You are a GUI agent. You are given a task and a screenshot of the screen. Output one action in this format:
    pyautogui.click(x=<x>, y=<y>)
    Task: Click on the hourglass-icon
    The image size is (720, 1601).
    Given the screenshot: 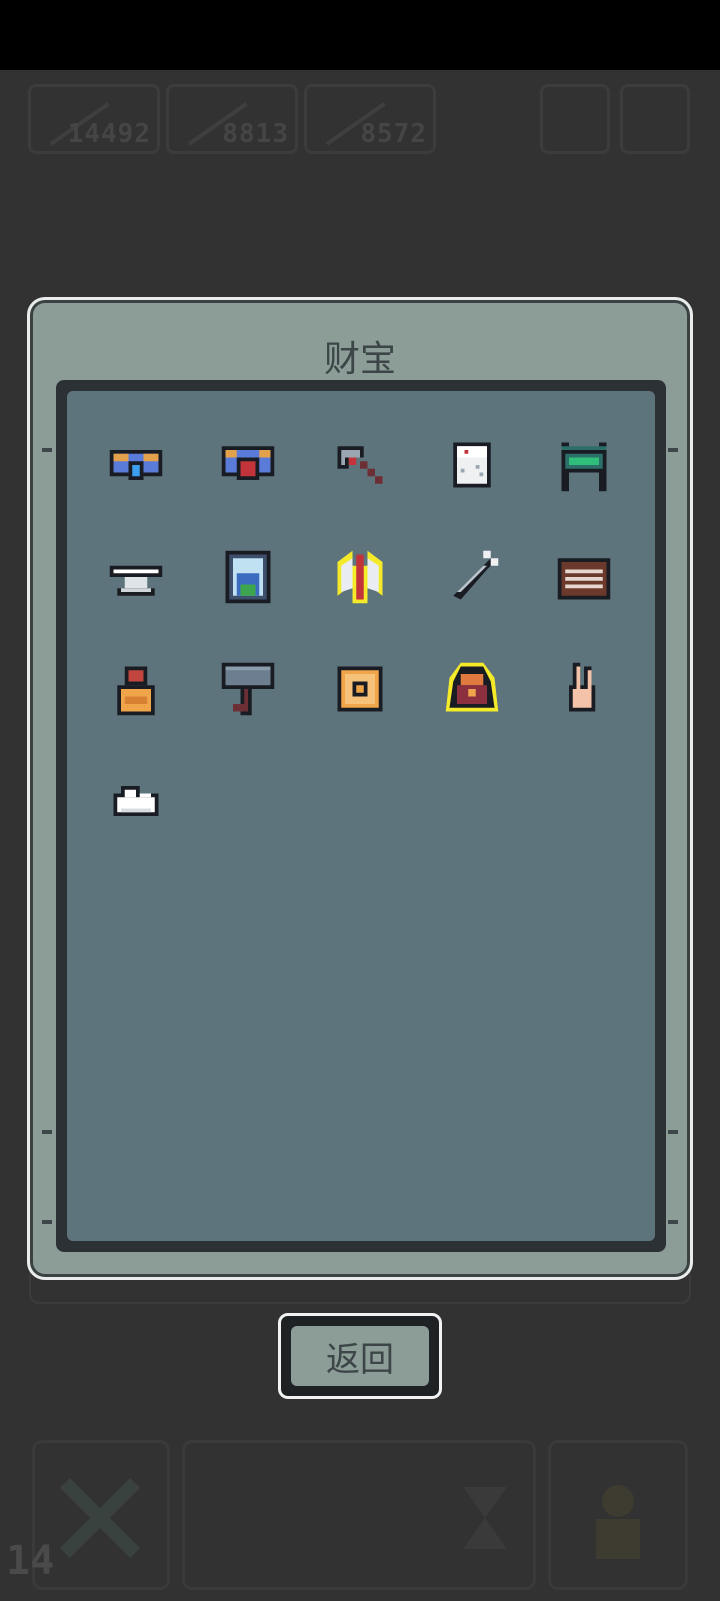 What is the action you would take?
    pyautogui.click(x=485, y=1518)
    